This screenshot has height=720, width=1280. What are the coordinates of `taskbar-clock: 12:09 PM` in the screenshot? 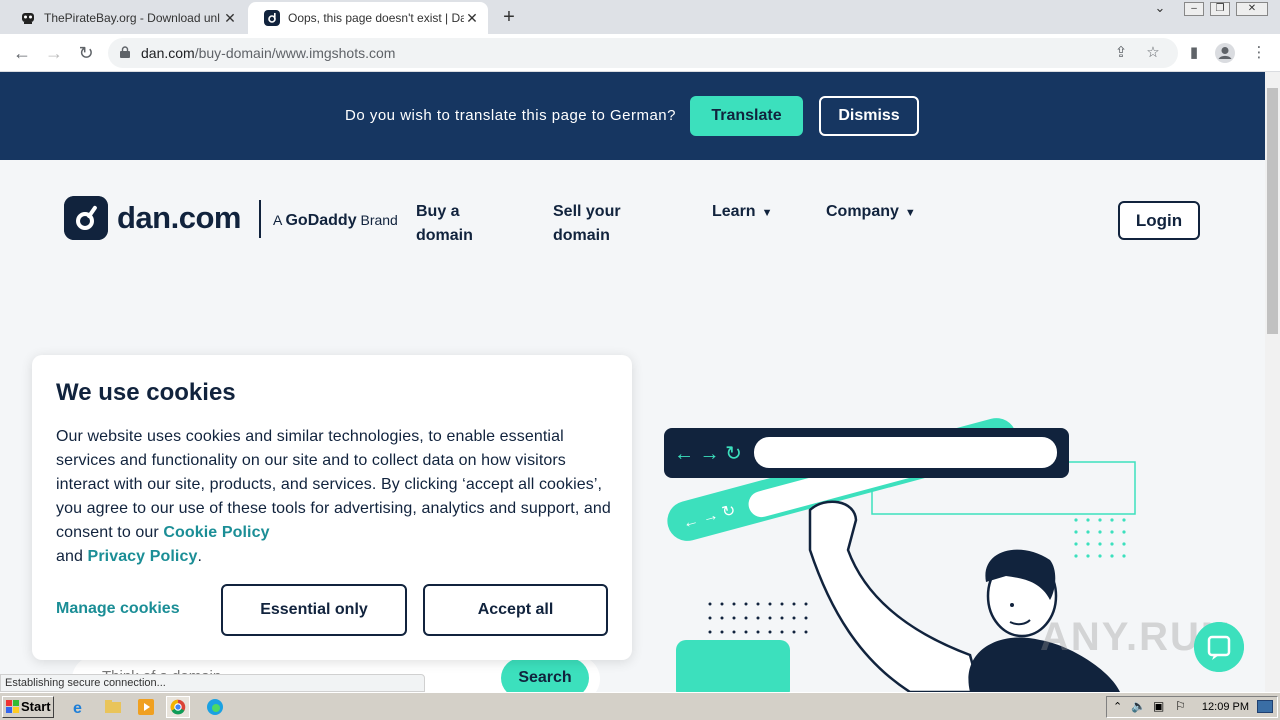 It's located at (1225, 707).